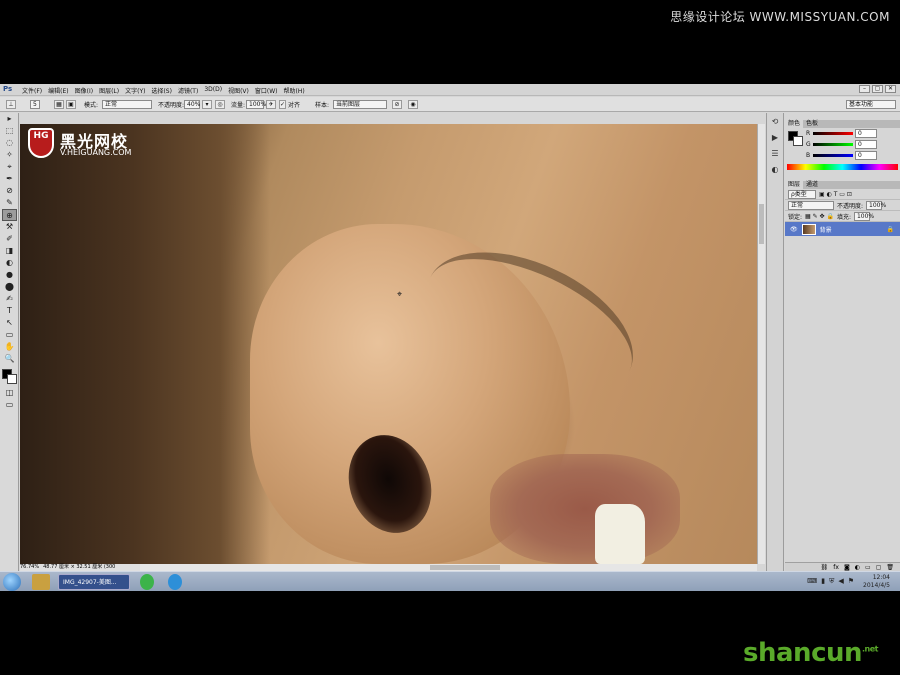 This screenshot has height=675, width=900. Describe the element at coordinates (71, 104) in the screenshot. I see `clone-source-panel-icon: ▣` at that location.